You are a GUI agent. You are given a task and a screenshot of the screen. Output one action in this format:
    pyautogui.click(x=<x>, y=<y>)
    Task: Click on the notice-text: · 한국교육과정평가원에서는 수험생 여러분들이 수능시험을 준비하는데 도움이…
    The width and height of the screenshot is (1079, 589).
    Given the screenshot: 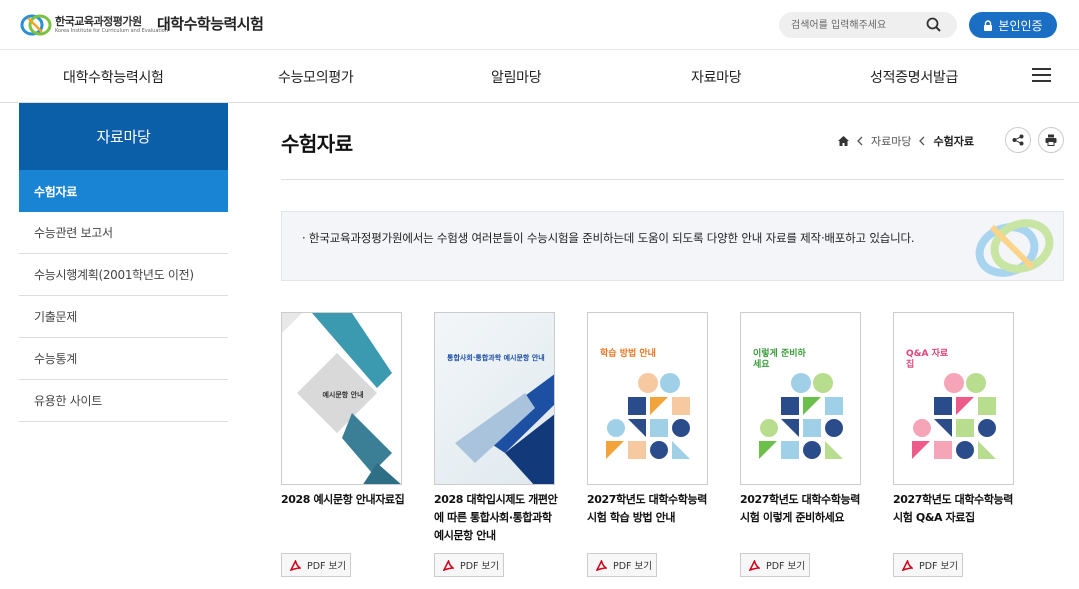 What is the action you would take?
    pyautogui.click(x=608, y=238)
    